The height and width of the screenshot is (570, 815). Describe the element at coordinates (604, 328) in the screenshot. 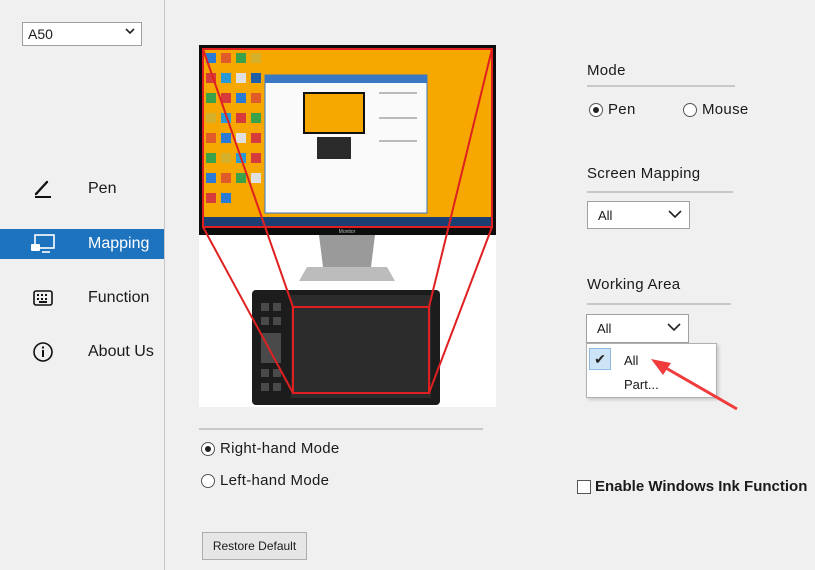

I see `working-area-value: All` at that location.